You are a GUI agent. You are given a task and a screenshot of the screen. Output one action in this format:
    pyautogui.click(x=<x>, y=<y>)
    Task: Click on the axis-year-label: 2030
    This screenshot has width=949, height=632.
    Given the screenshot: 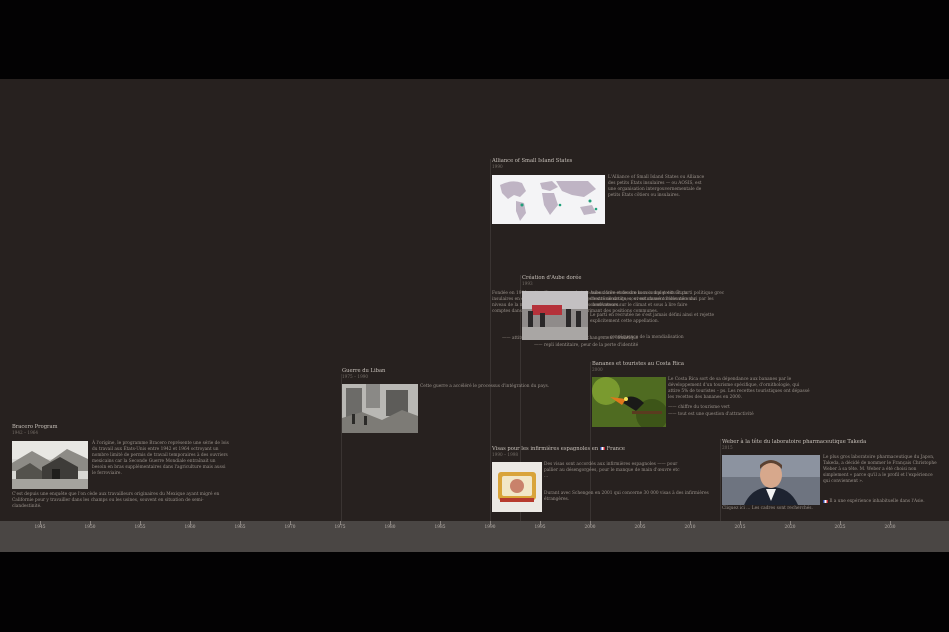 What is the action you would take?
    pyautogui.click(x=890, y=527)
    